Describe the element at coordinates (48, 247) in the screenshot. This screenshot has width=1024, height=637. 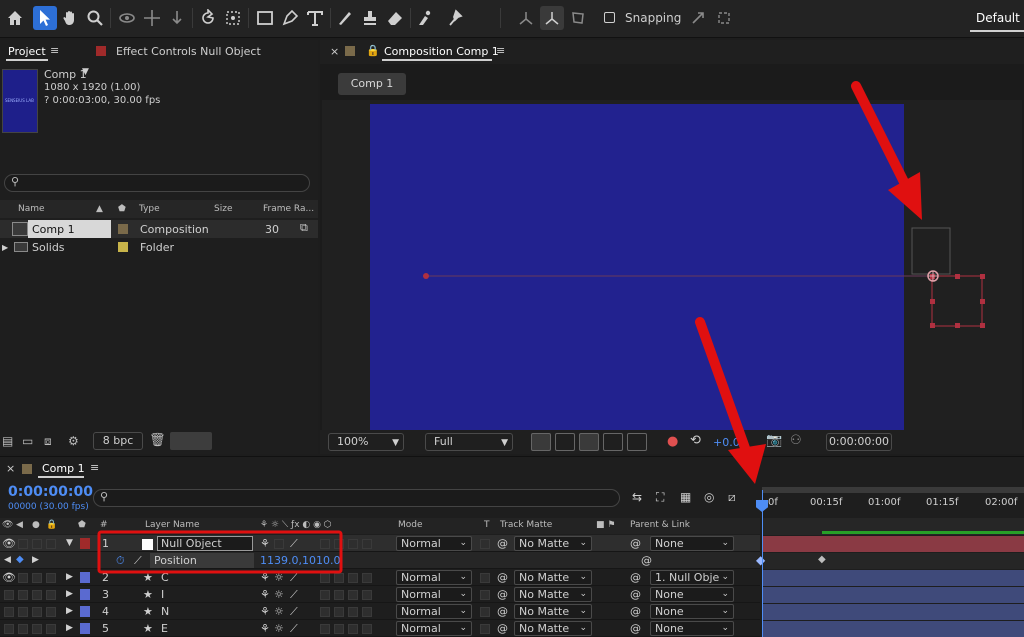
I see `item-name: Solids` at that location.